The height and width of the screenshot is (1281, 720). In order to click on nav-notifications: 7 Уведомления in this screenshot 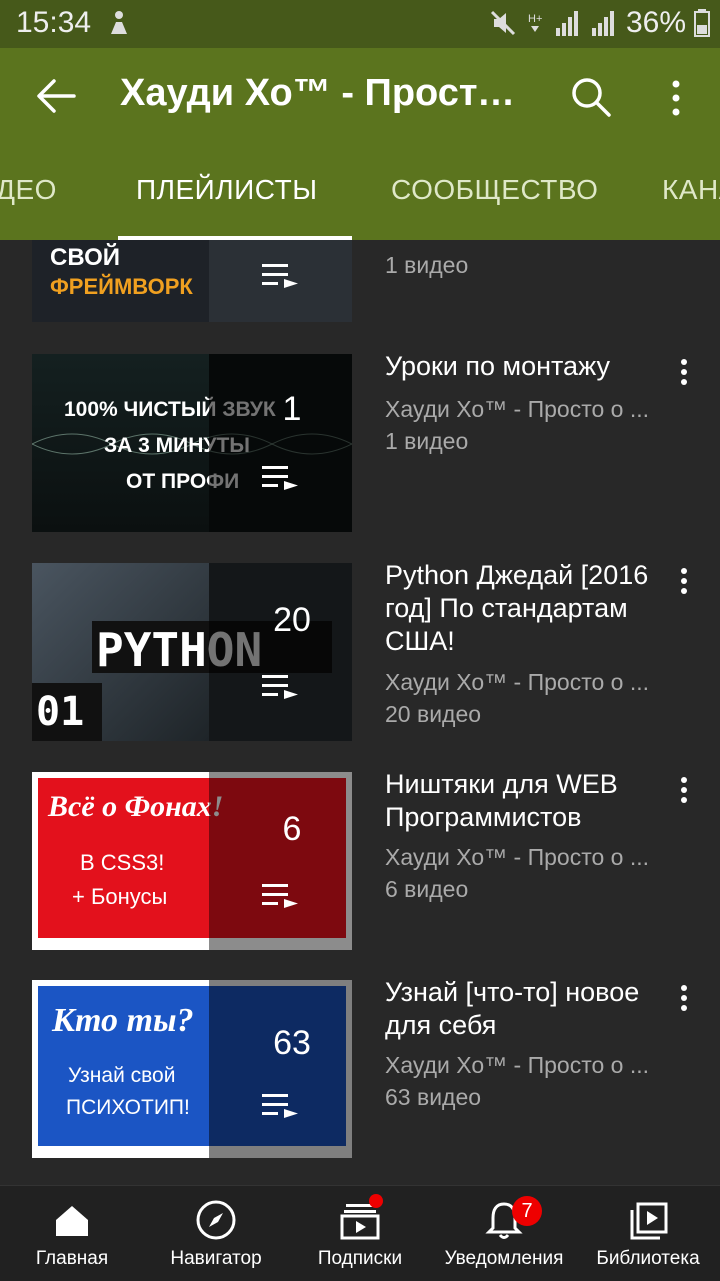, I will do `click(504, 1233)`.